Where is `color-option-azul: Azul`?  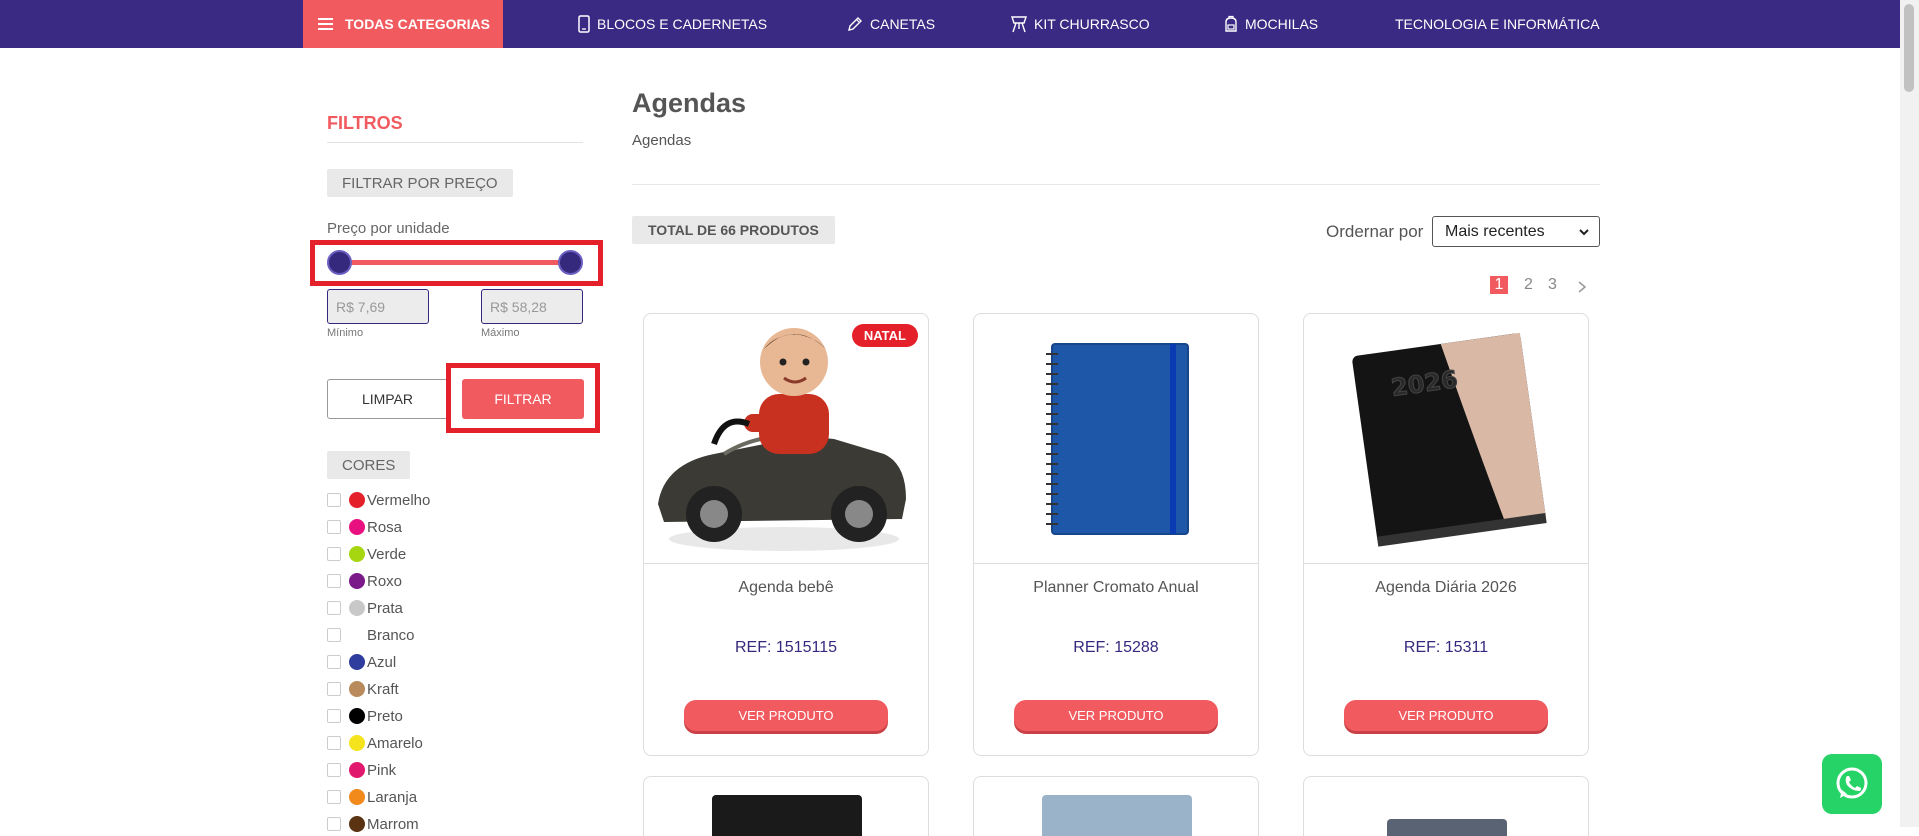 color-option-azul: Azul is located at coordinates (427, 662).